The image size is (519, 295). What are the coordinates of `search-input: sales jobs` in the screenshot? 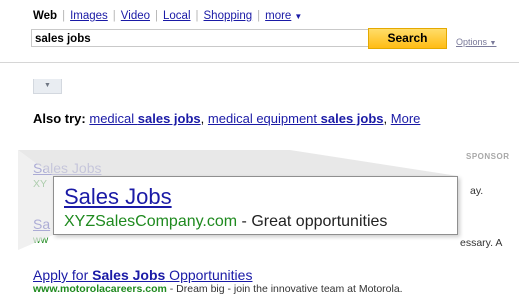 It's located at (199, 38).